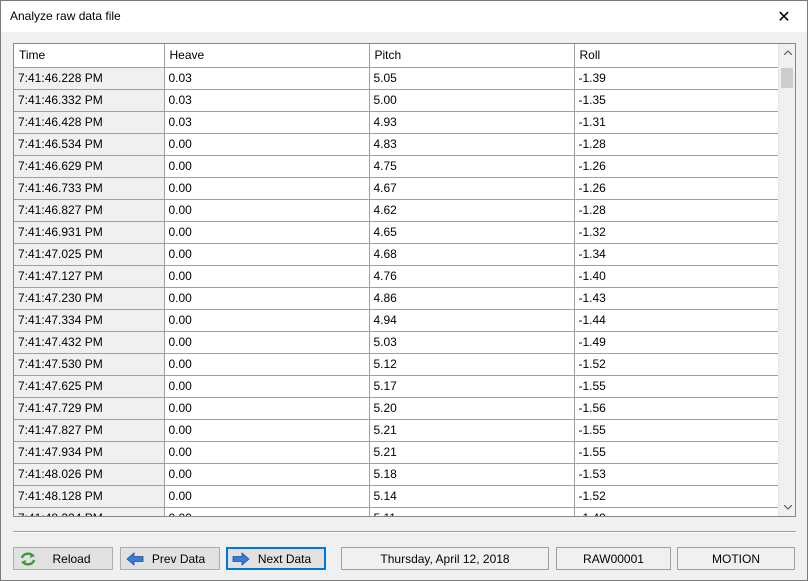 The width and height of the screenshot is (808, 581). Describe the element at coordinates (396, 474) in the screenshot. I see `table-row: 7:41:48.026 PM 0.00 5.18 -1.53` at that location.